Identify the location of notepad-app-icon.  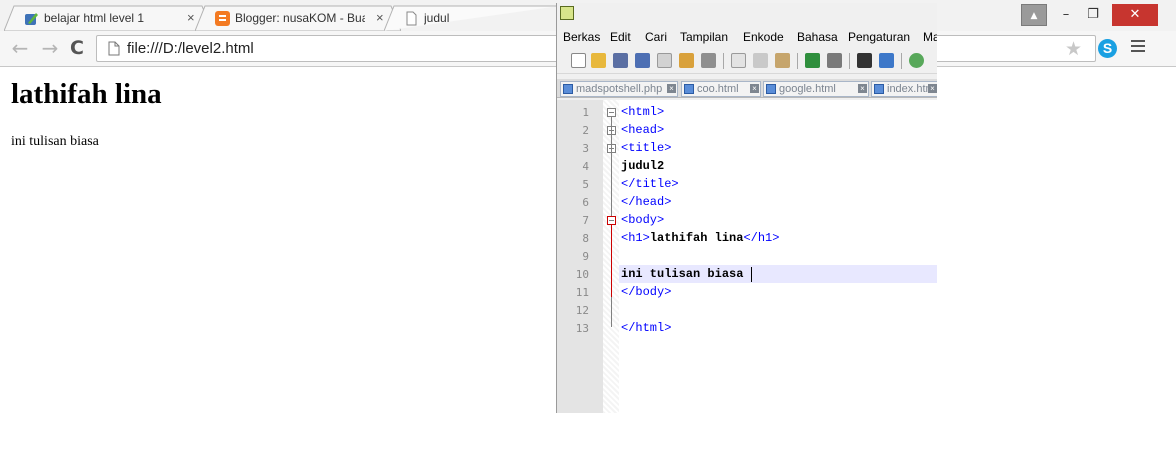
(567, 13).